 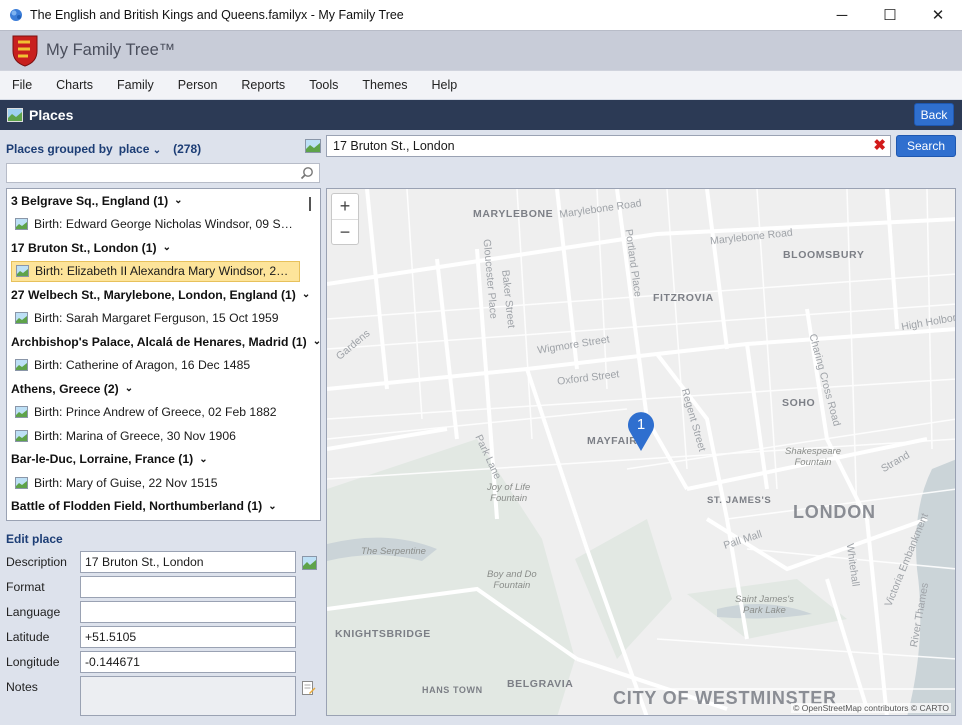 What do you see at coordinates (834, 512) in the screenshot?
I see `map-label-london: LONDON` at bounding box center [834, 512].